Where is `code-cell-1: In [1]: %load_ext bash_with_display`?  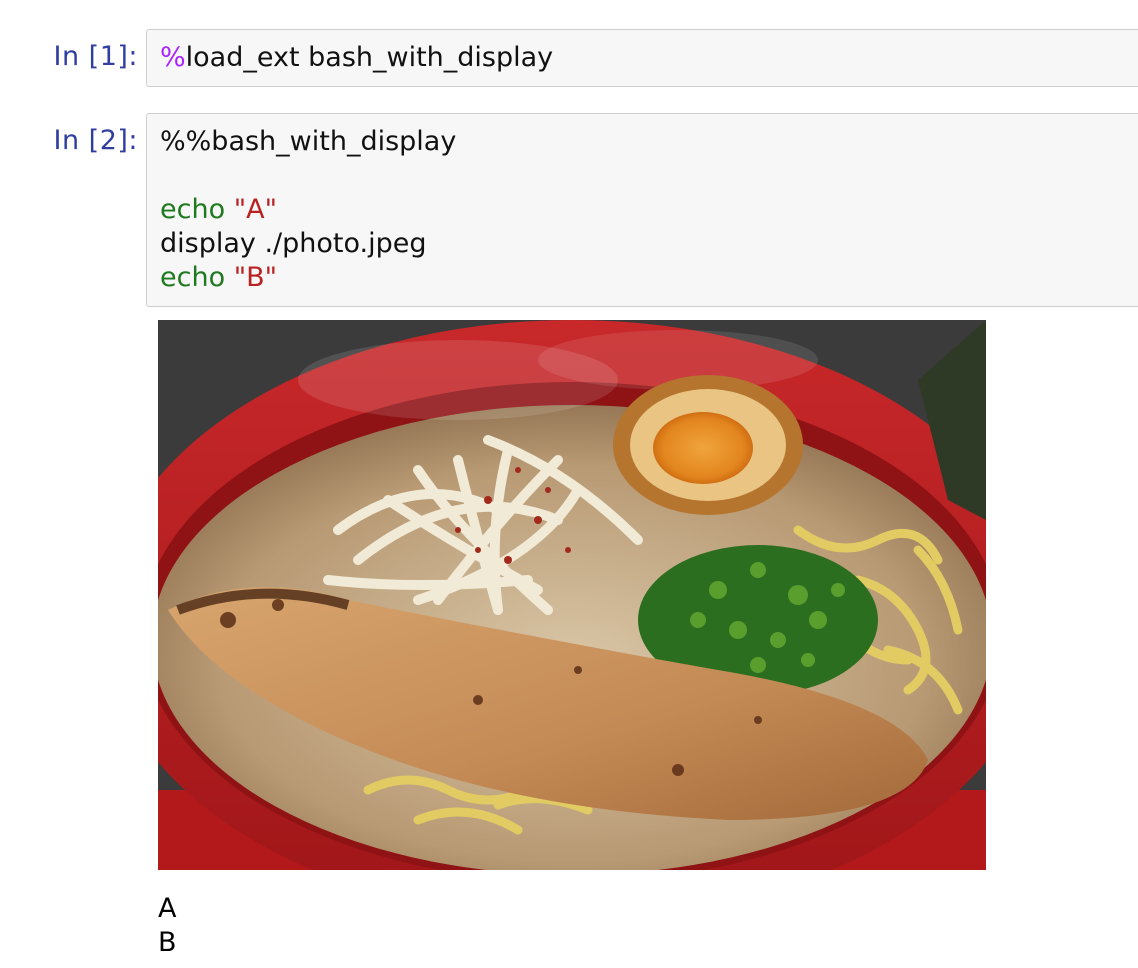 code-cell-1: In [1]: %load_ext bash_with_display is located at coordinates (569, 58).